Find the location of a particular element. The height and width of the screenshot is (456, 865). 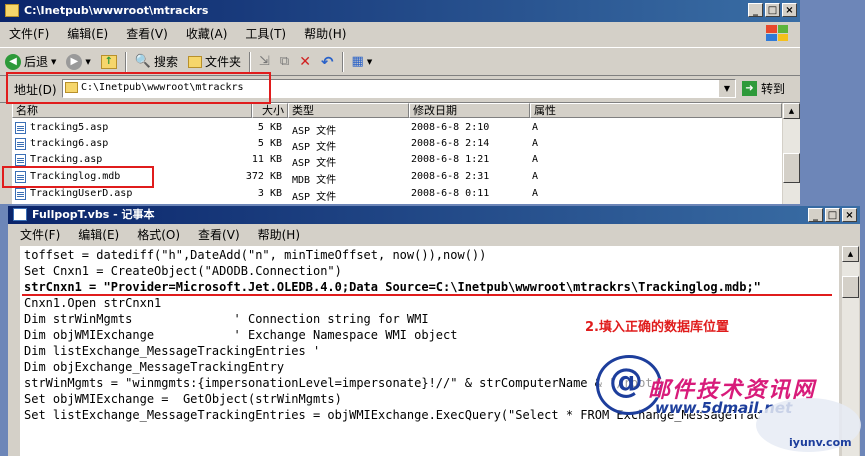

copy-to-button: ⧉ is located at coordinates (284, 62).